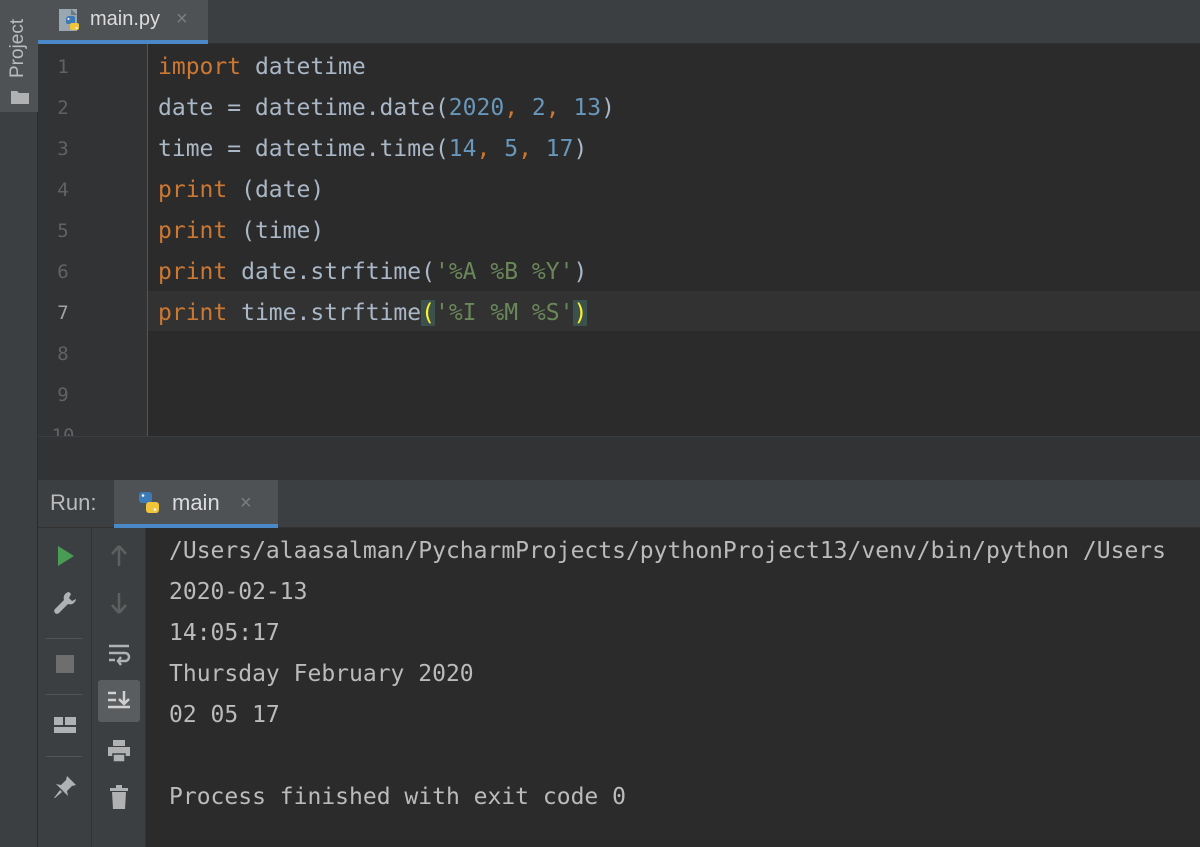 The height and width of the screenshot is (847, 1200). I want to click on tab-main-py: main.py ×, so click(123, 22).